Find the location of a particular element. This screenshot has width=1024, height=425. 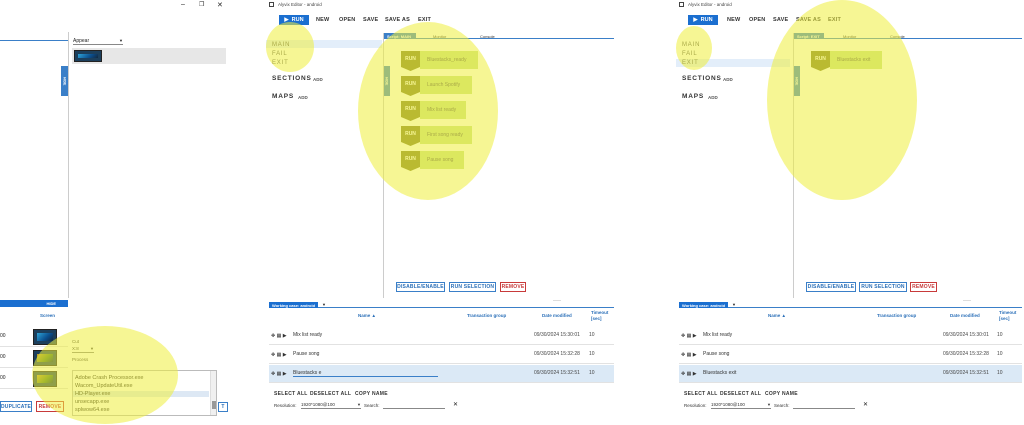

tab-script: Script: MAIN is located at coordinates (400, 36).